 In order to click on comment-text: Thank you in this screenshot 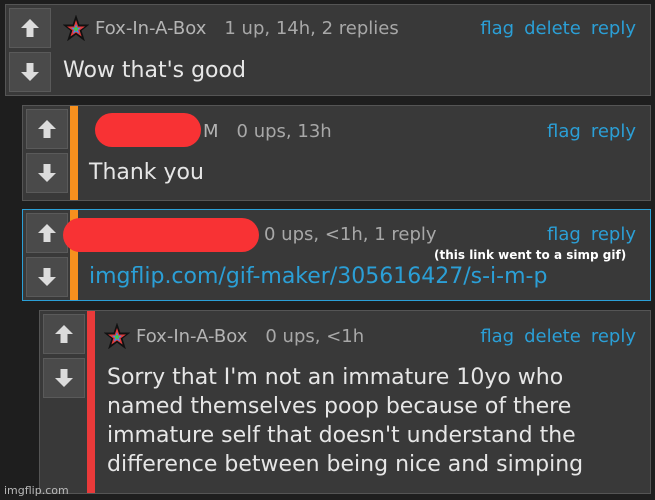, I will do `click(146, 172)`.